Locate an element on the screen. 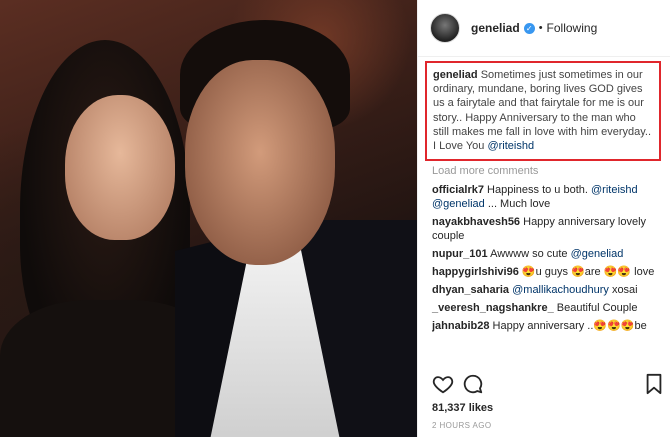 The width and height of the screenshot is (670, 437). comment-item: nupur_101 Awwww so cute @geneliad is located at coordinates (548, 254).